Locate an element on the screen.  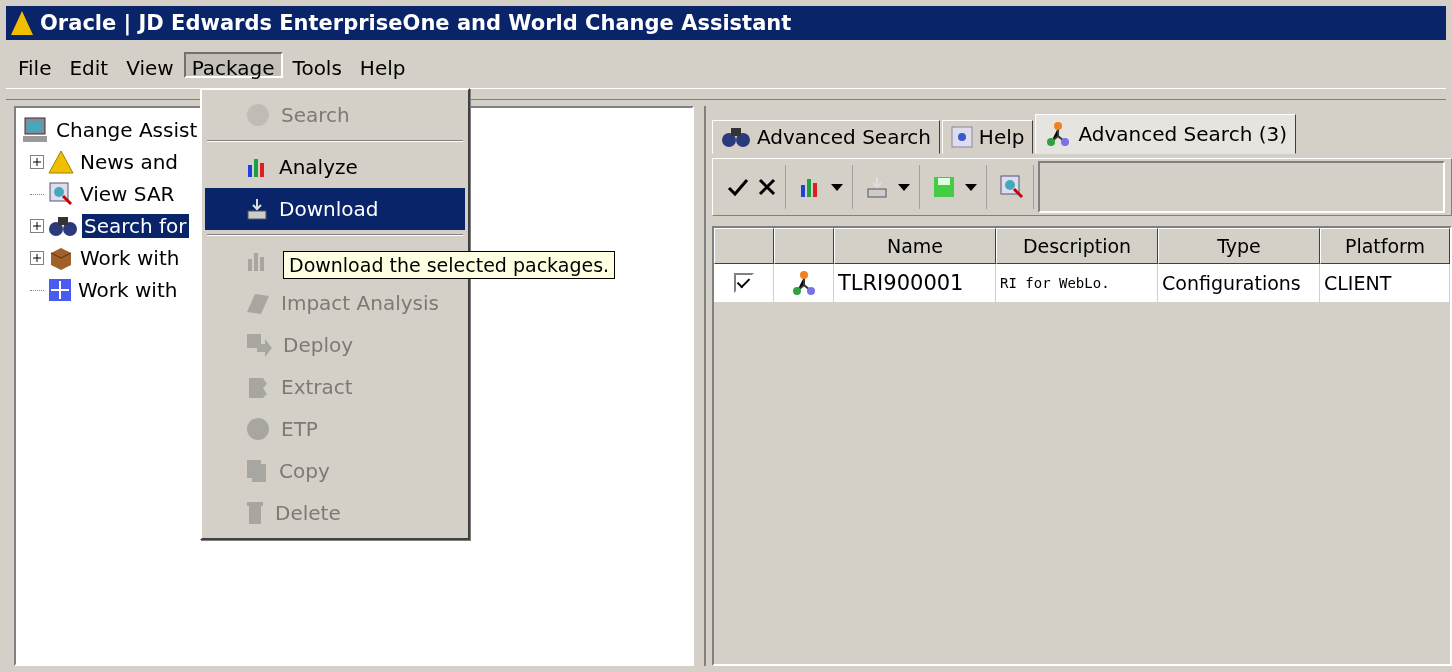
table-cell: RI for WebLo. is located at coordinates (1077, 283).